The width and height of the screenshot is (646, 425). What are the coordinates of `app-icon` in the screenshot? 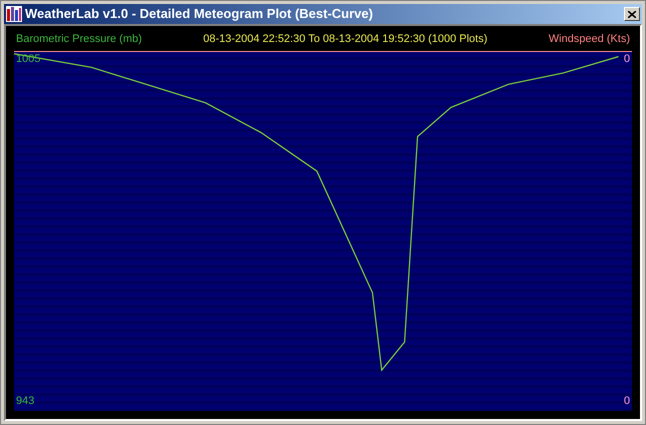 It's located at (14, 14).